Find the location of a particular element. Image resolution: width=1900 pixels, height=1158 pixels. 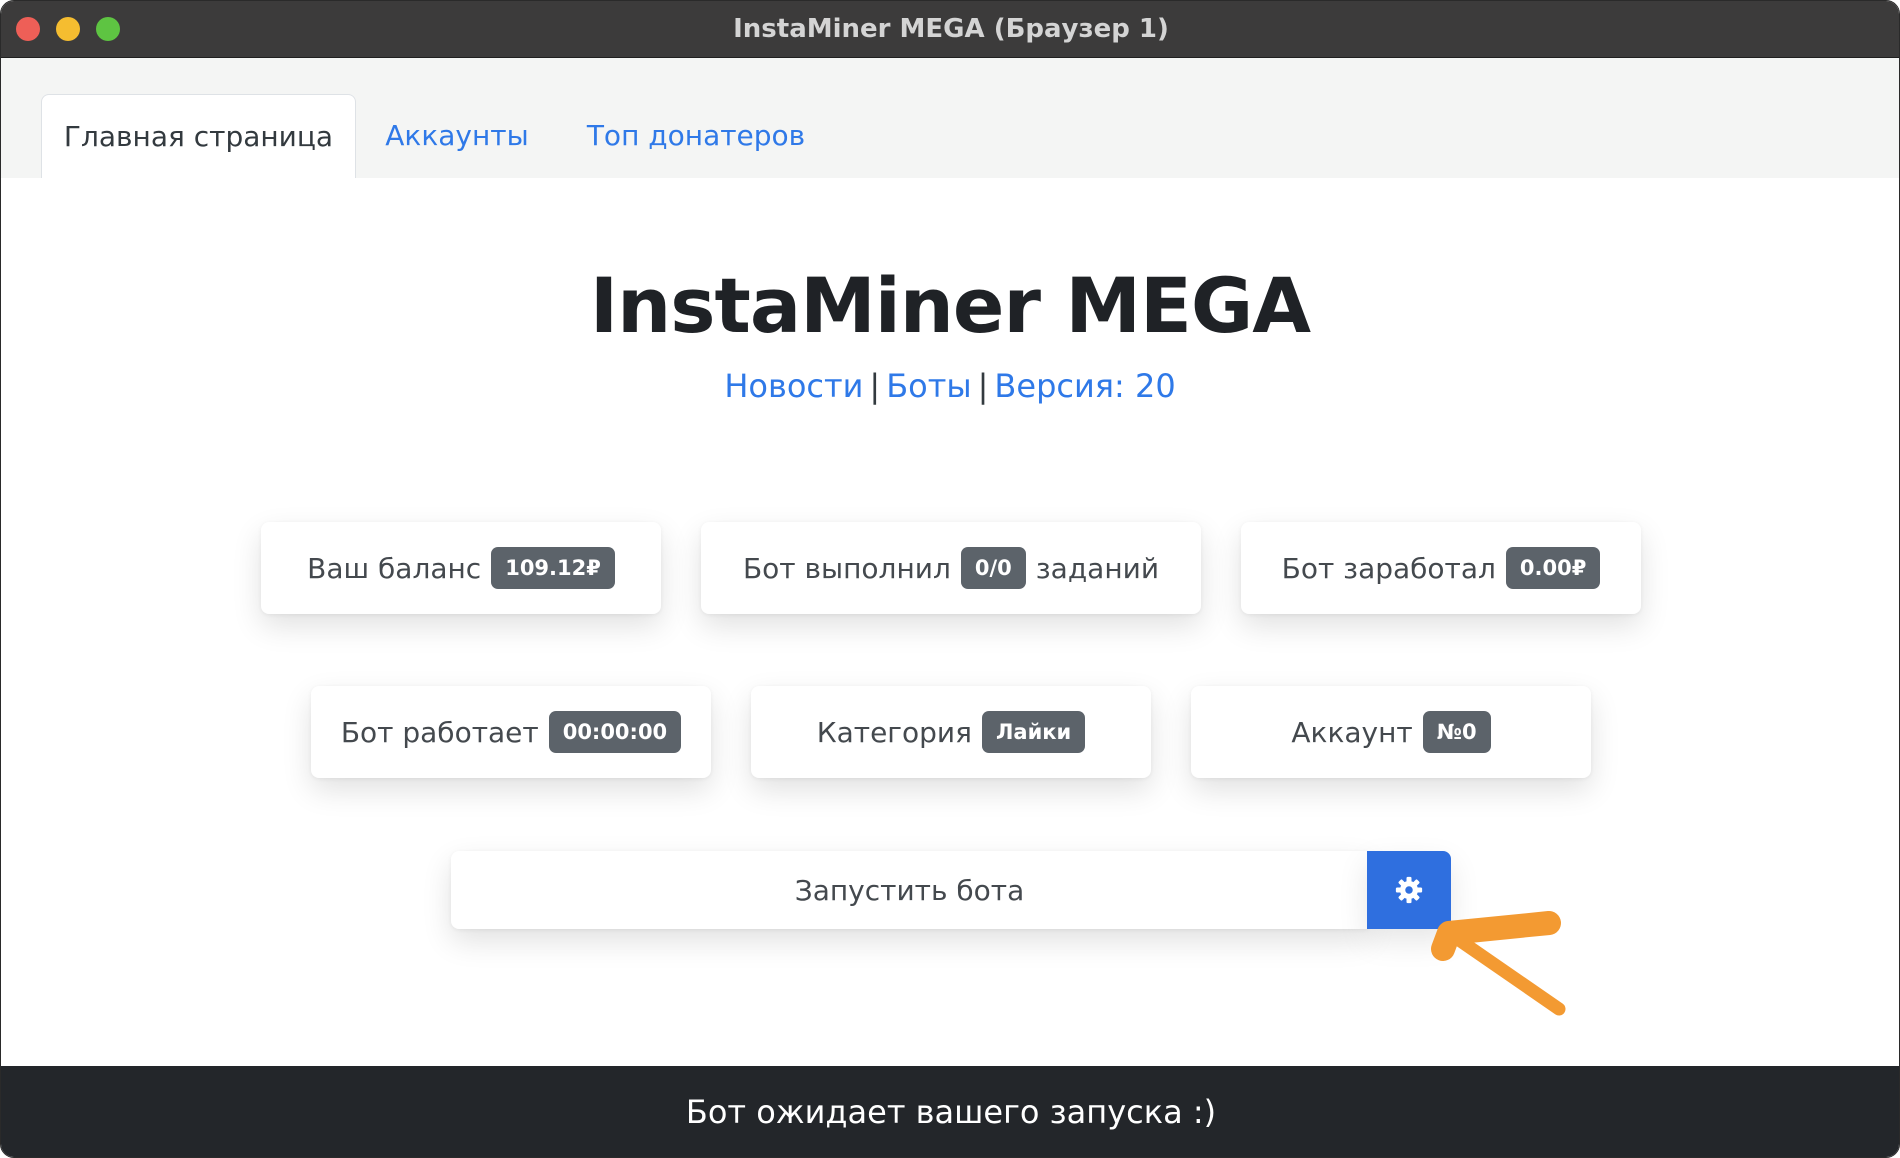

header-links: Новости | Боты | Версия: 20 is located at coordinates (950, 386).